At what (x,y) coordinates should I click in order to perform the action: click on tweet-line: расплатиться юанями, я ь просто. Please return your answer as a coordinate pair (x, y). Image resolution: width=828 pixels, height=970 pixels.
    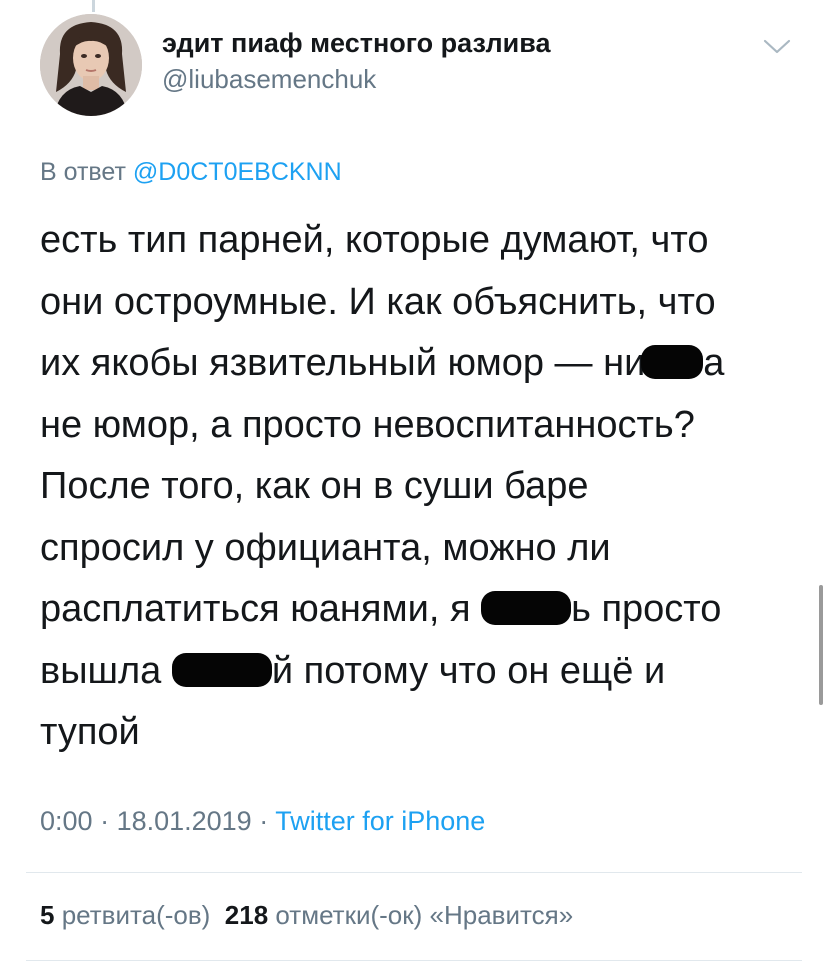
    Looking at the image, I should click on (425, 610).